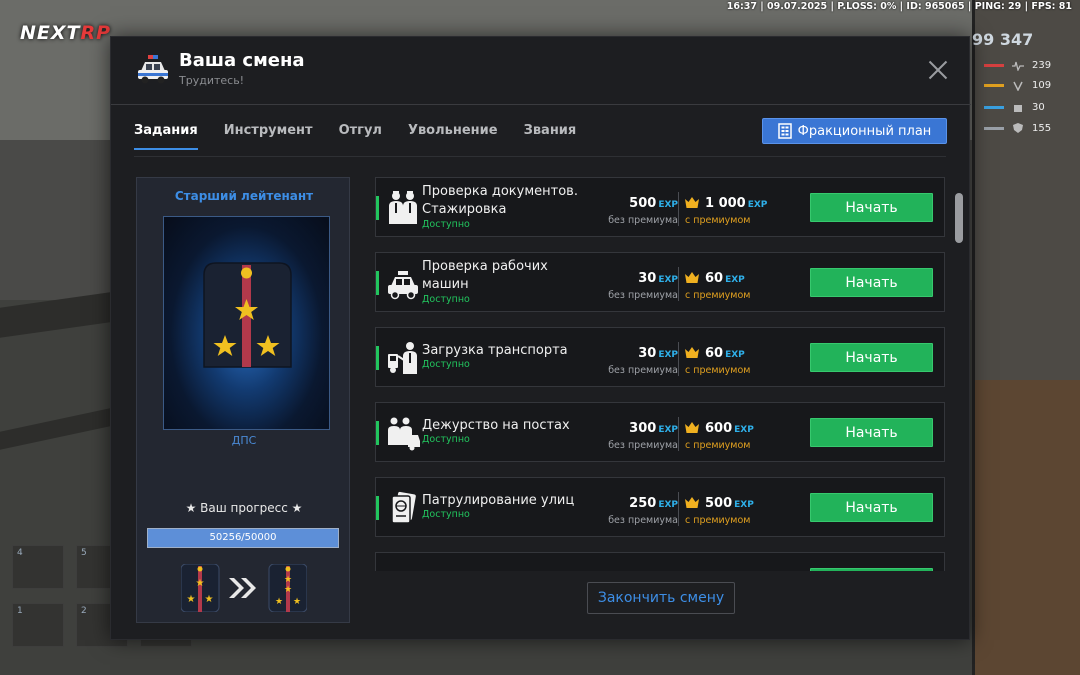 This screenshot has width=1080, height=675. What do you see at coordinates (938, 70) in the screenshot?
I see `close-icon` at bounding box center [938, 70].